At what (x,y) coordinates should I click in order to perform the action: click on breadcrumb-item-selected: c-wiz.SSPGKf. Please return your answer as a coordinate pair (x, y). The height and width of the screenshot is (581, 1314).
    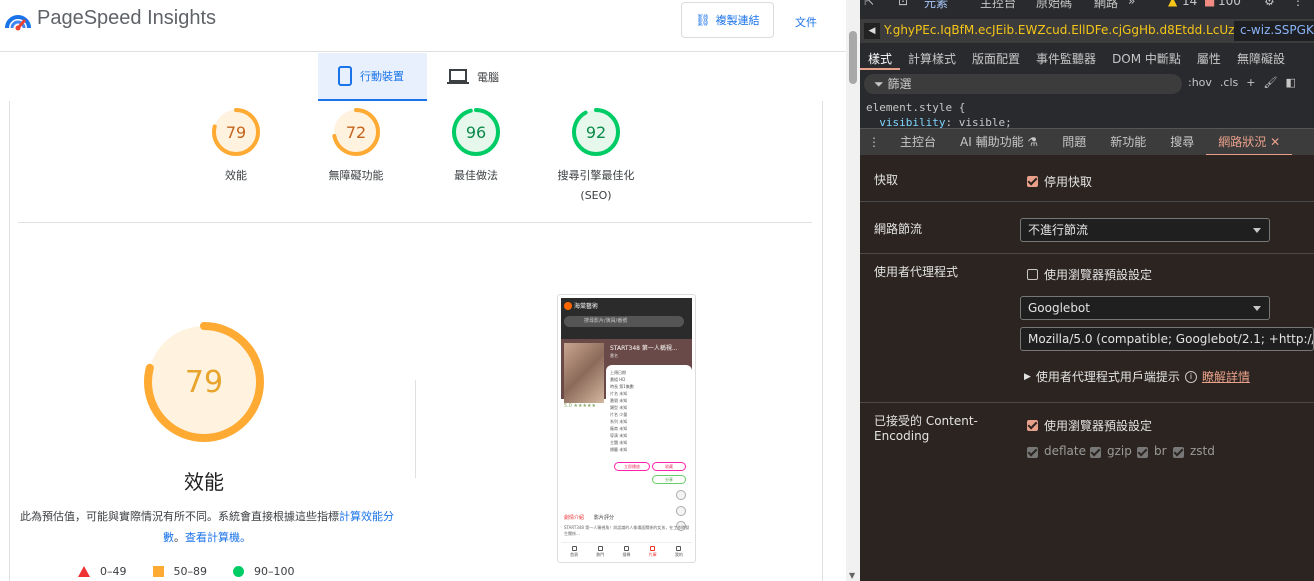
    Looking at the image, I should click on (1274, 31).